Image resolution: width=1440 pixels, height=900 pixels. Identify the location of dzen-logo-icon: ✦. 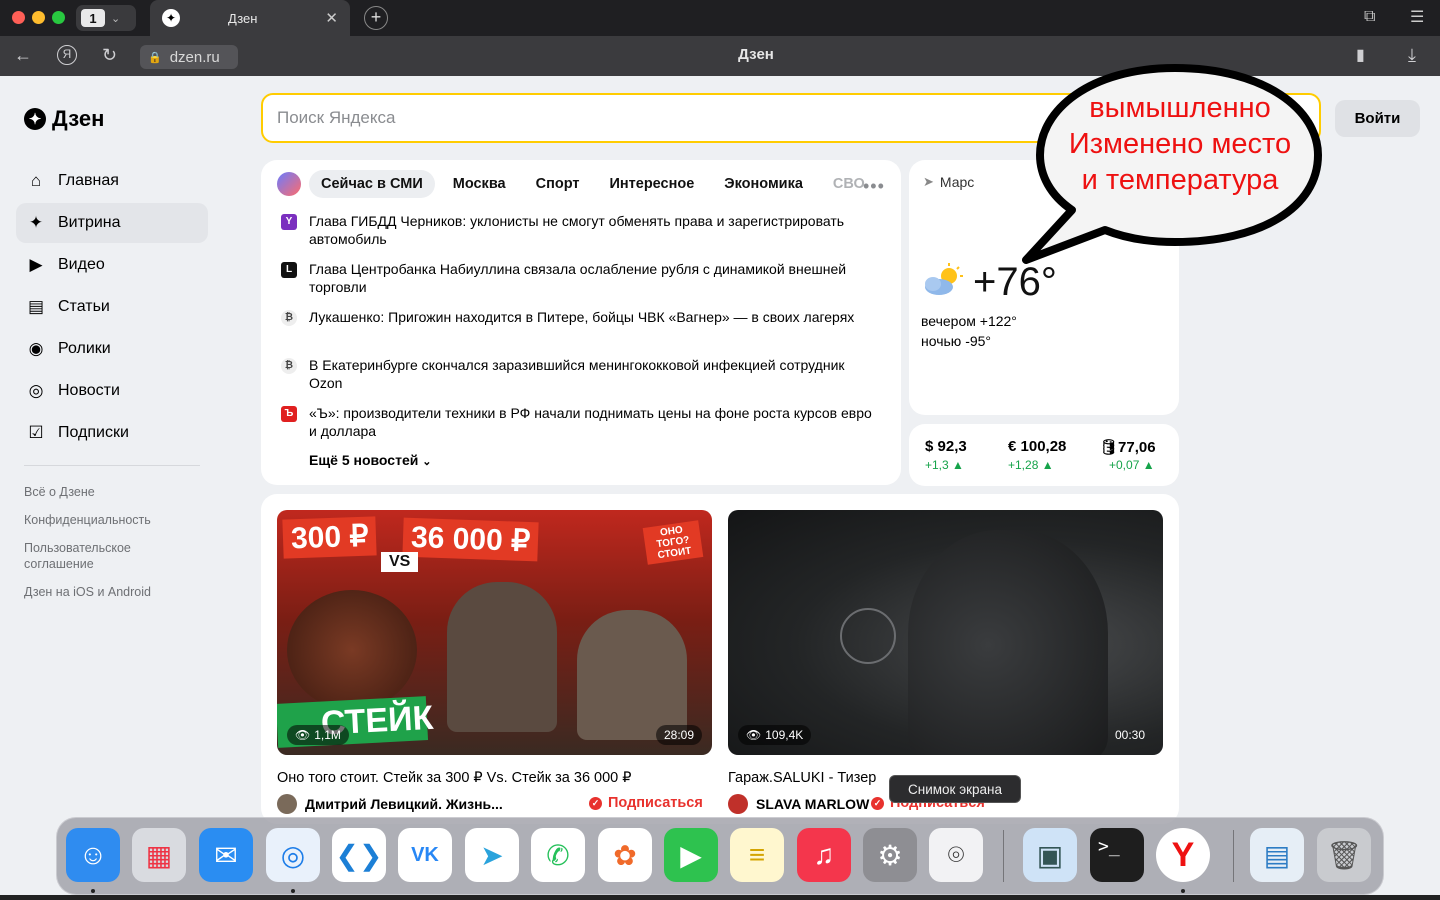
(35, 119).